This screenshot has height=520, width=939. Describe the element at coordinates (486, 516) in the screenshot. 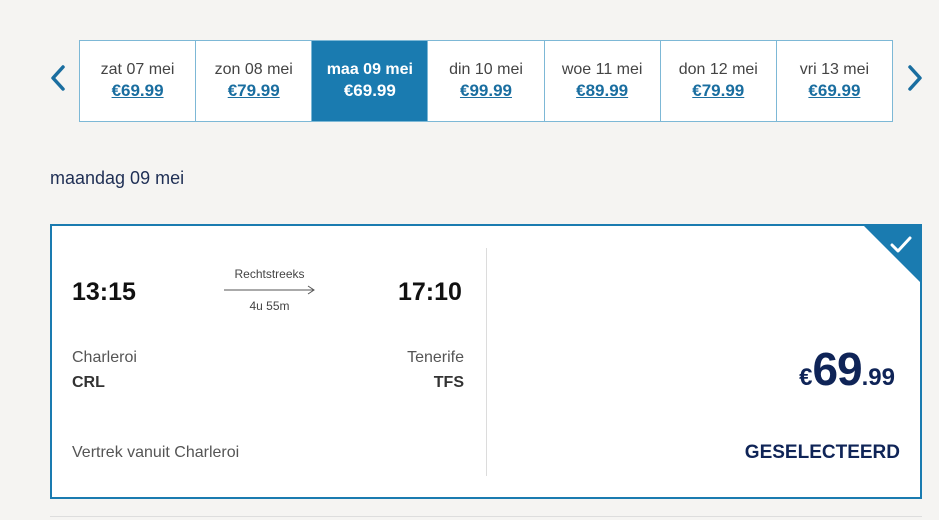

I see `divider` at that location.